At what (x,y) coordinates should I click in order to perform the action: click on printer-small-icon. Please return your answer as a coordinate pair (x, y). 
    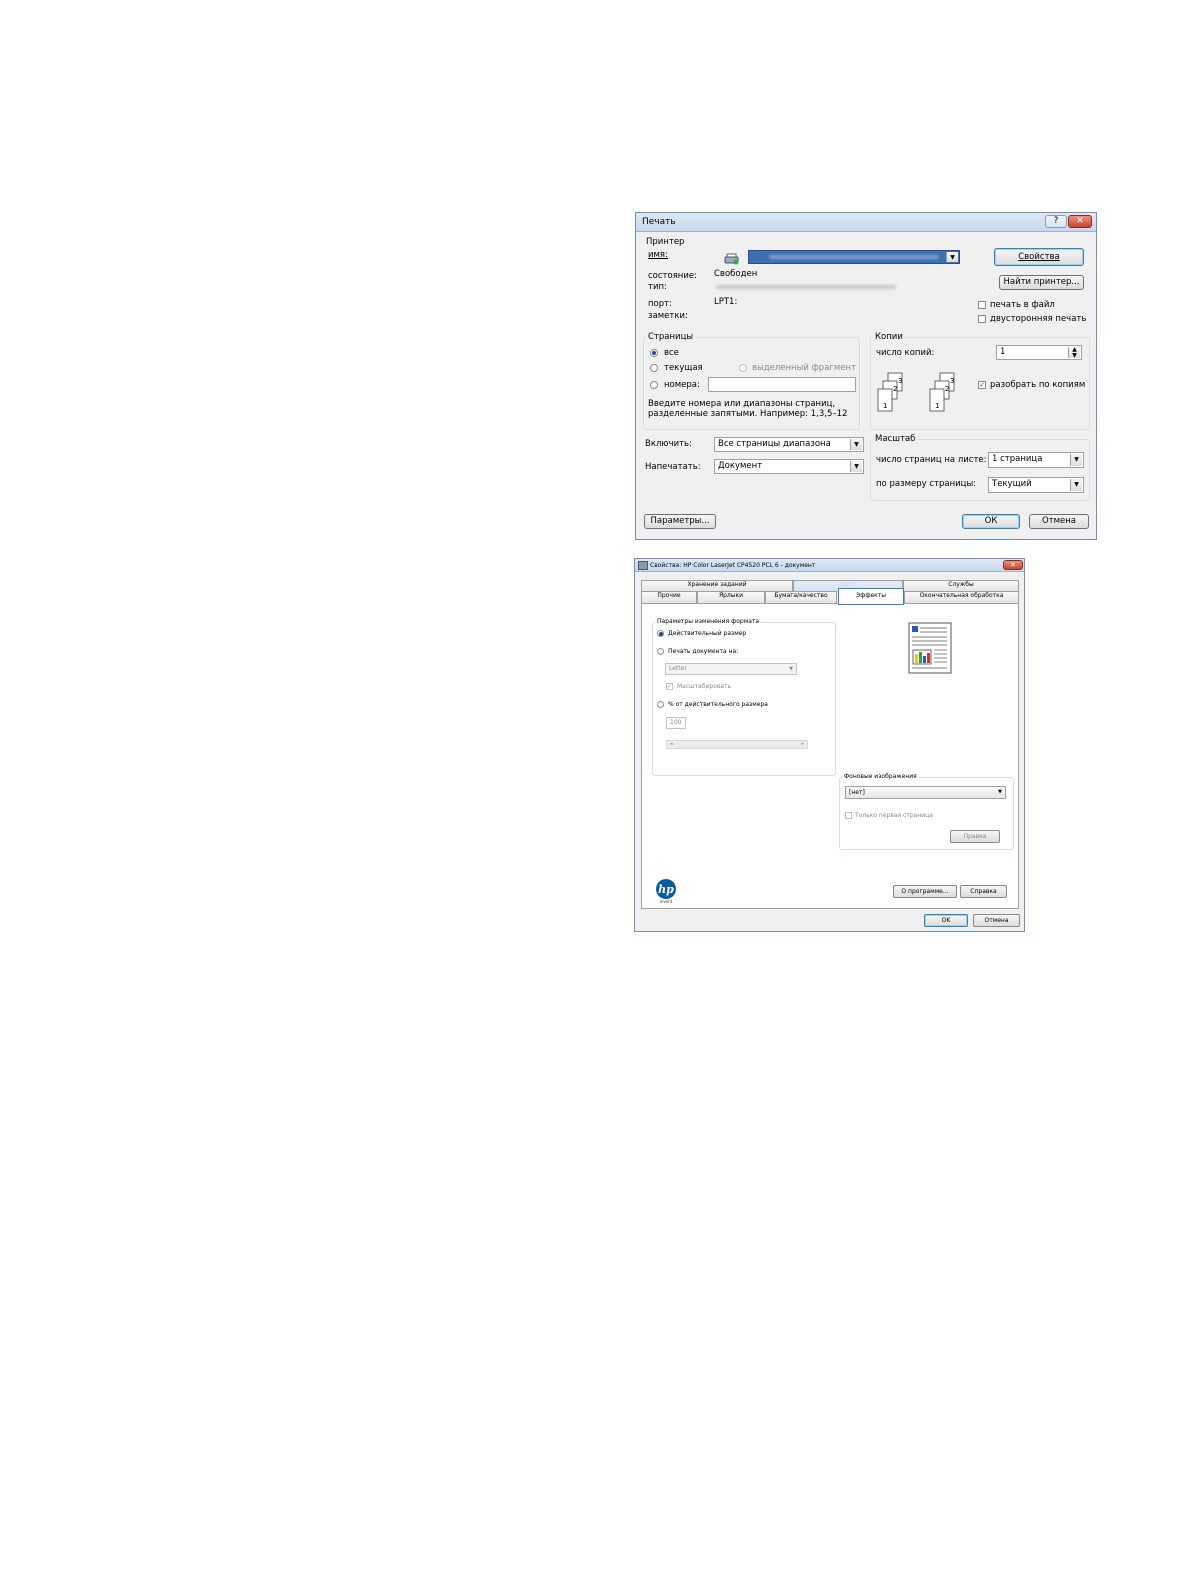
    Looking at the image, I should click on (643, 565).